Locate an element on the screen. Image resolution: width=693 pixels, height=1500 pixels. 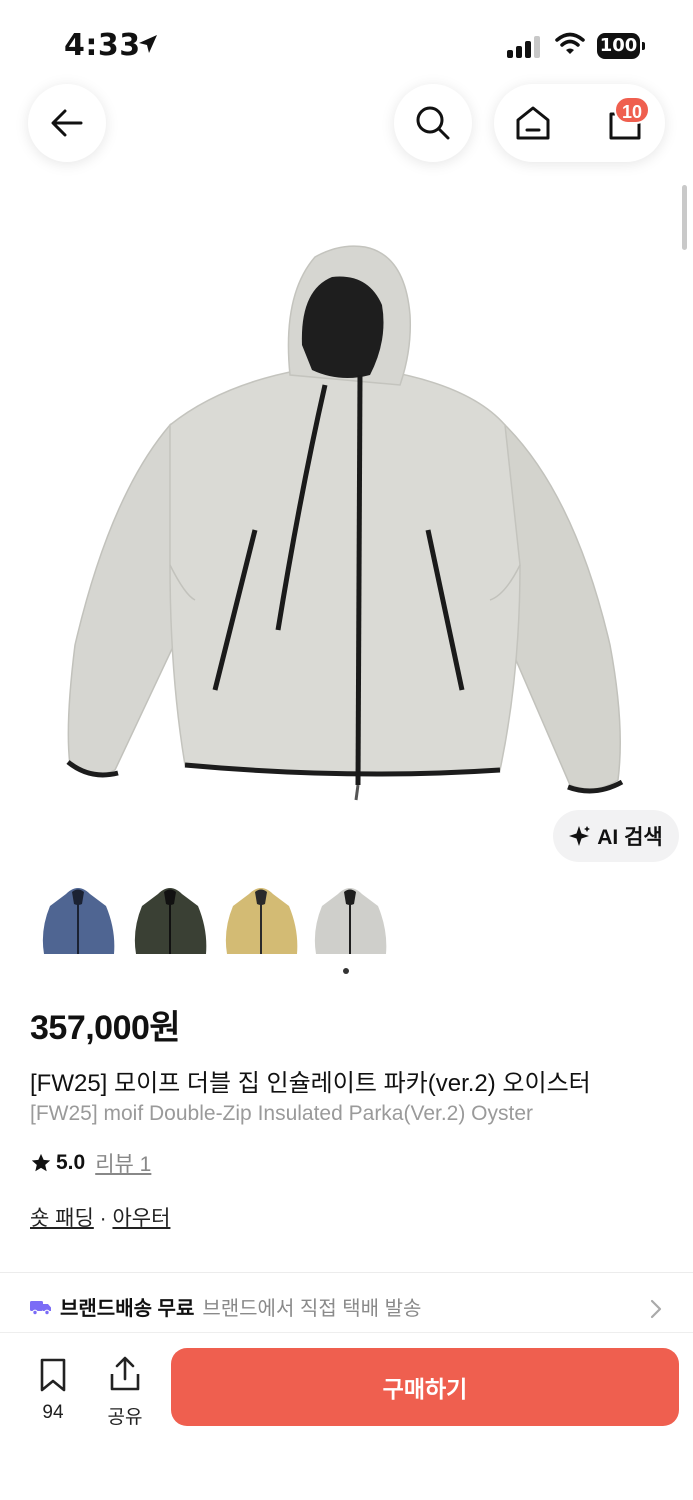
category-breadcrumb: 숏 패딩 · 아우터 is located at coordinates (100, 1217).